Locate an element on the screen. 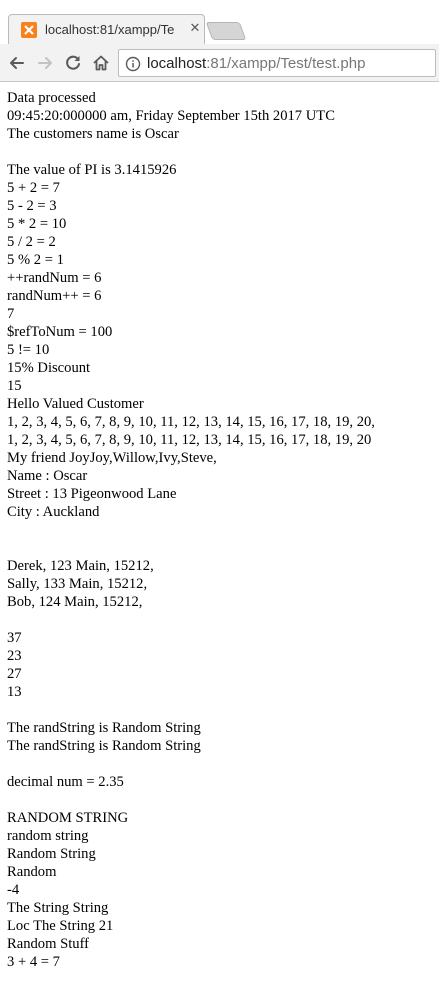  output-line: 23 is located at coordinates (14, 656).